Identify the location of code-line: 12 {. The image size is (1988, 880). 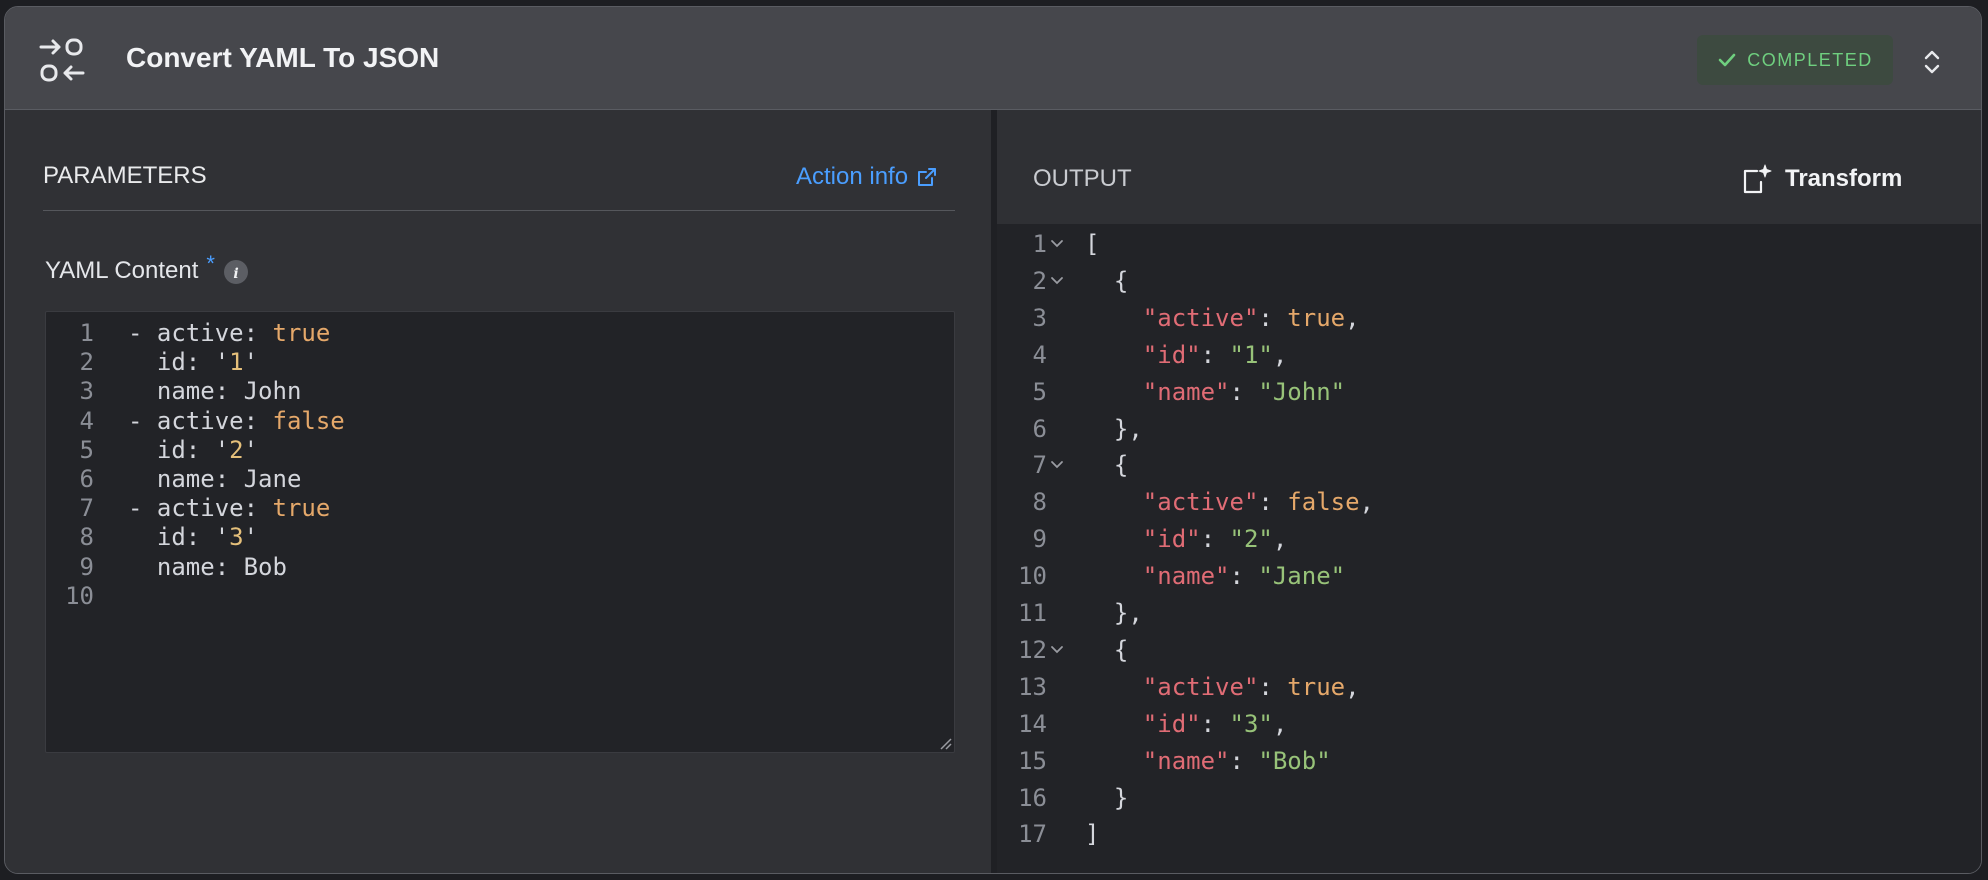
(1489, 650).